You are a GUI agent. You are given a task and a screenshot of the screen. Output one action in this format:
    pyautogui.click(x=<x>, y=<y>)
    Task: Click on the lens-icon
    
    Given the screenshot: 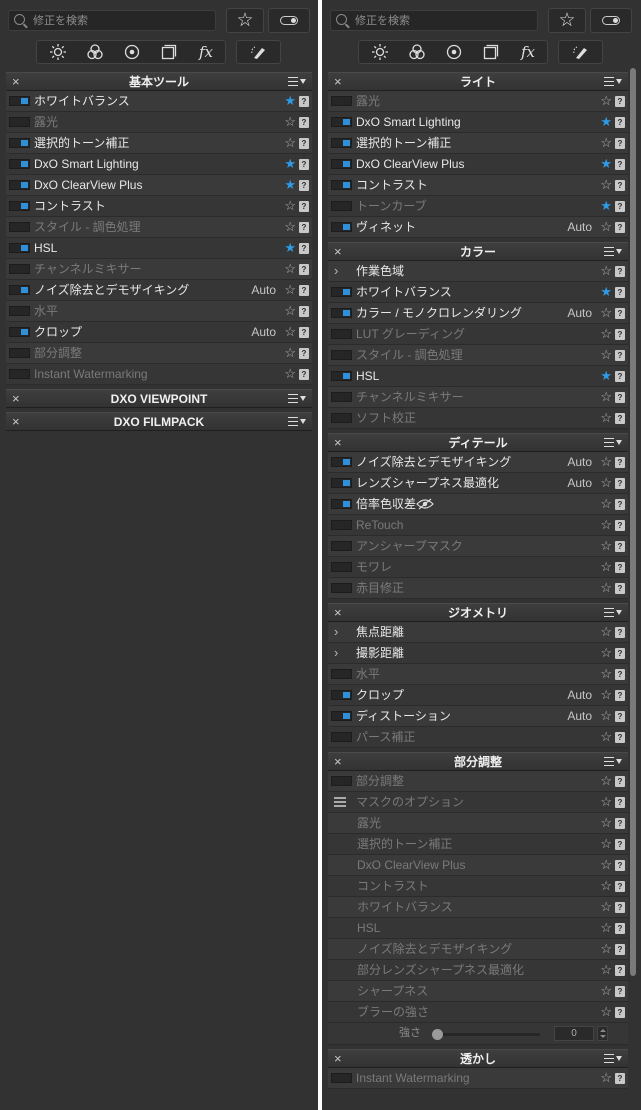 What is the action you would take?
    pyautogui.click(x=454, y=52)
    